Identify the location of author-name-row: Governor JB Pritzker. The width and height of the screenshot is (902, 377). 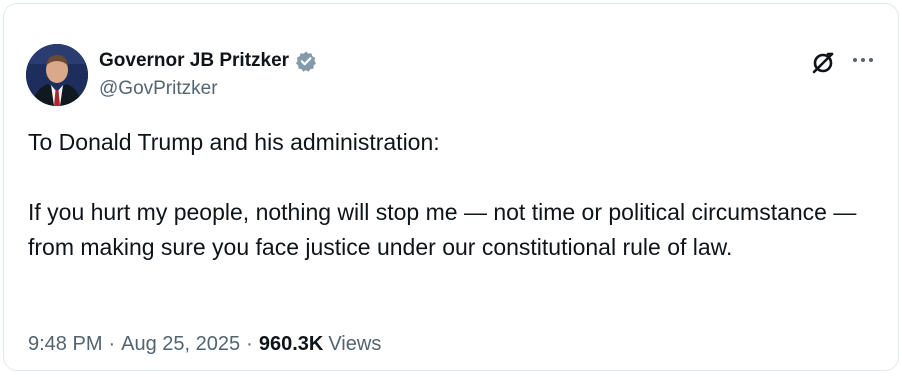
(208, 61).